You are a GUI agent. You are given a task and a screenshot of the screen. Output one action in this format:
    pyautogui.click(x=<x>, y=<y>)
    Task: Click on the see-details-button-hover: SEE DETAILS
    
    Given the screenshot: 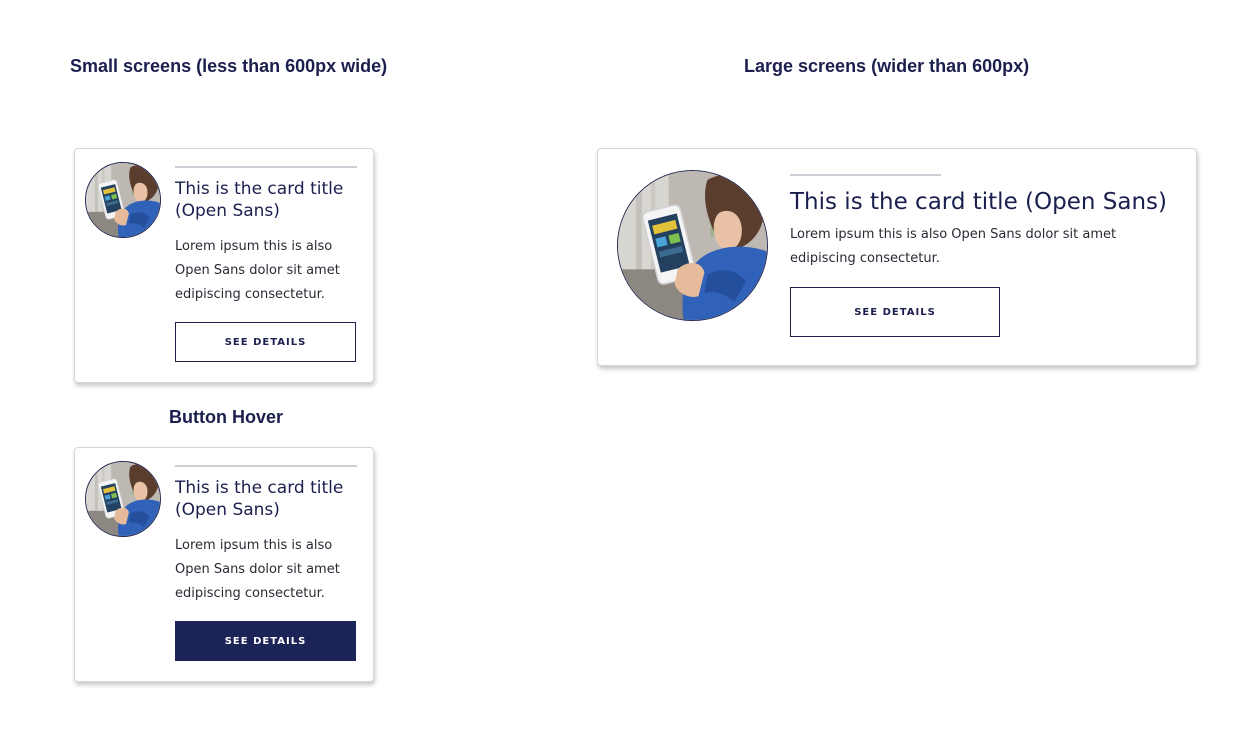 What is the action you would take?
    pyautogui.click(x=265, y=641)
    